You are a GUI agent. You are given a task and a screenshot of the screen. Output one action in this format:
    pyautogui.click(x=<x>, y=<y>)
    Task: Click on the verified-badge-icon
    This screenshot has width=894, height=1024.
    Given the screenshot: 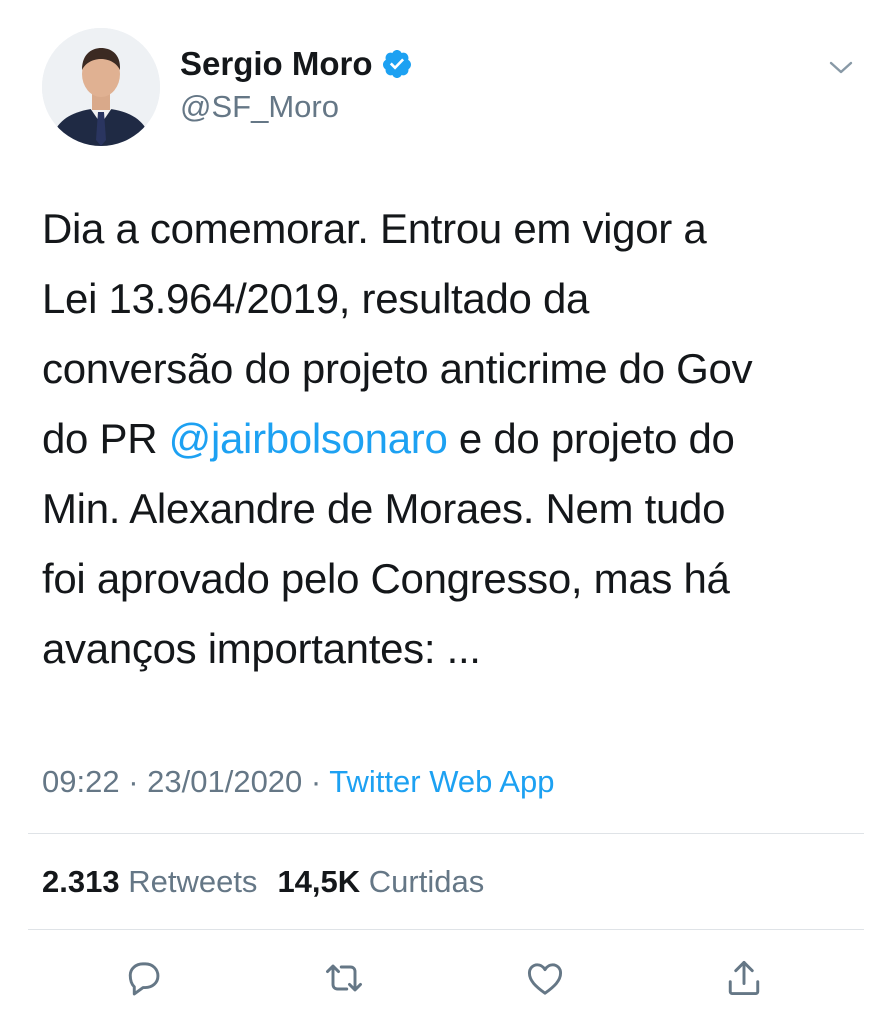 What is the action you would take?
    pyautogui.click(x=397, y=64)
    